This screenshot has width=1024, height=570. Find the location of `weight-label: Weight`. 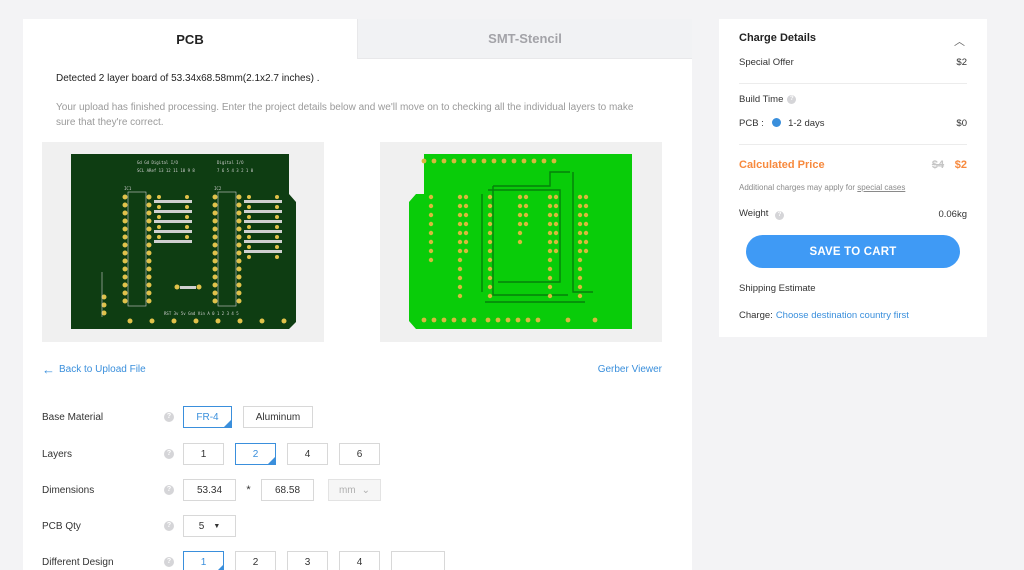

weight-label: Weight is located at coordinates (754, 213).